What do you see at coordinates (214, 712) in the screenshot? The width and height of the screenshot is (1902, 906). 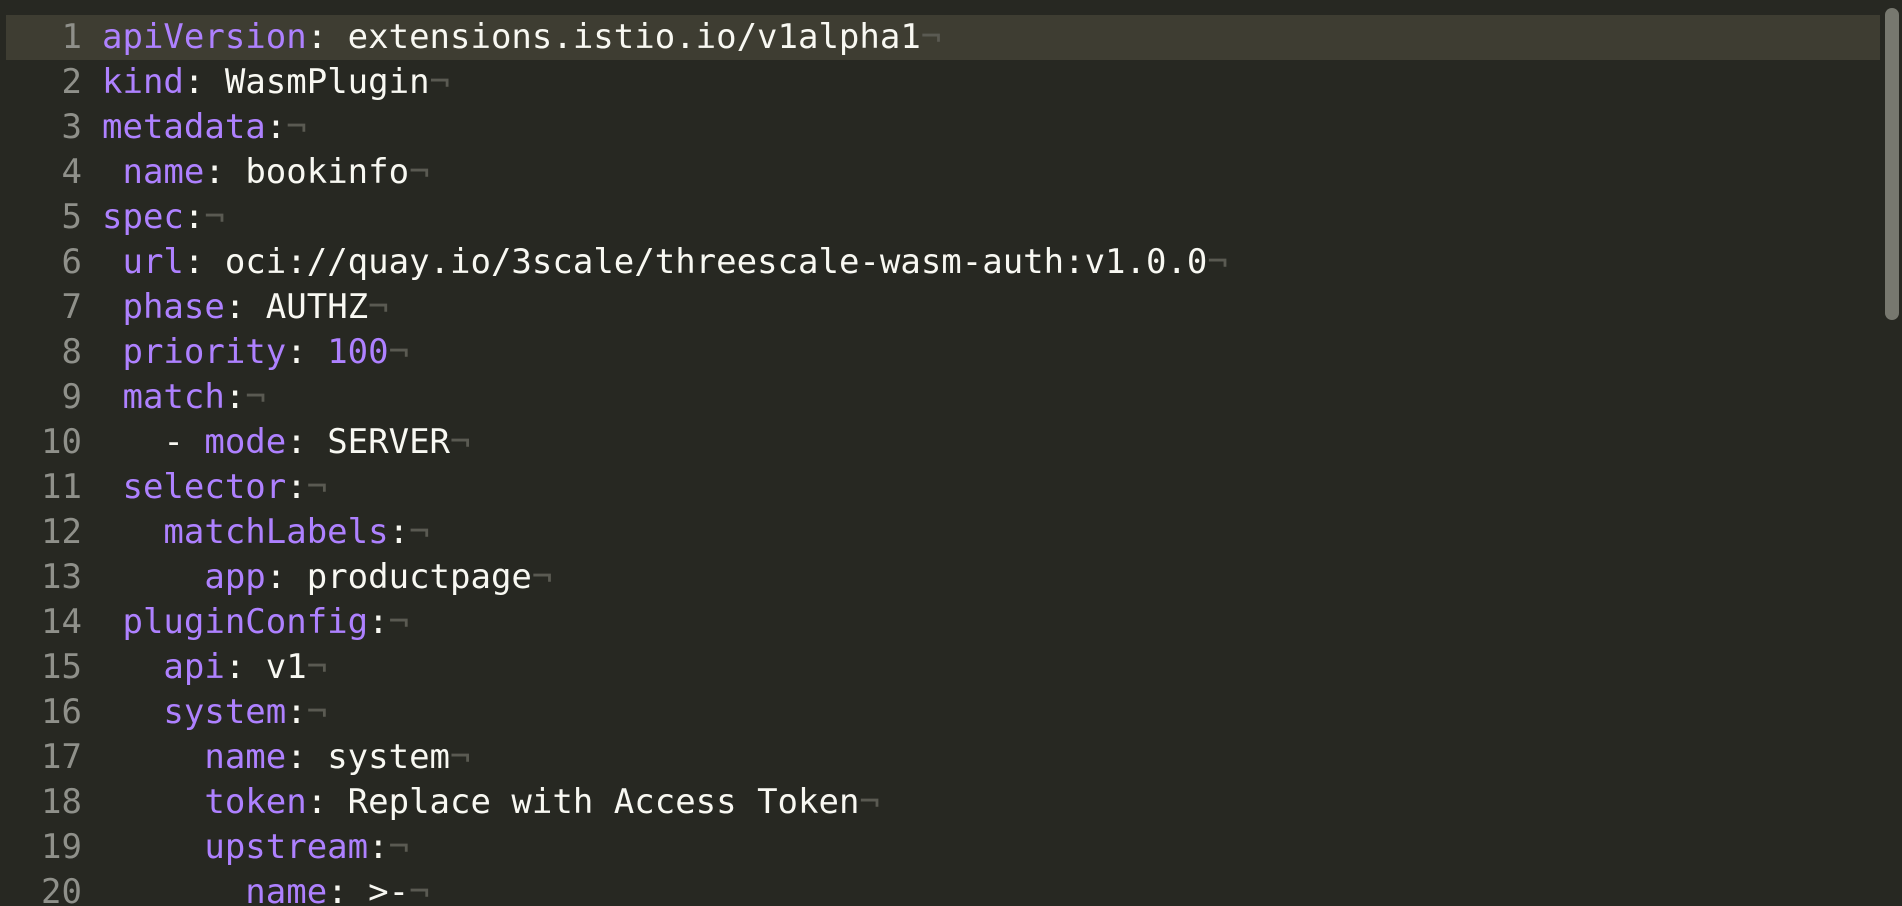 I see `code-text: system:¬` at bounding box center [214, 712].